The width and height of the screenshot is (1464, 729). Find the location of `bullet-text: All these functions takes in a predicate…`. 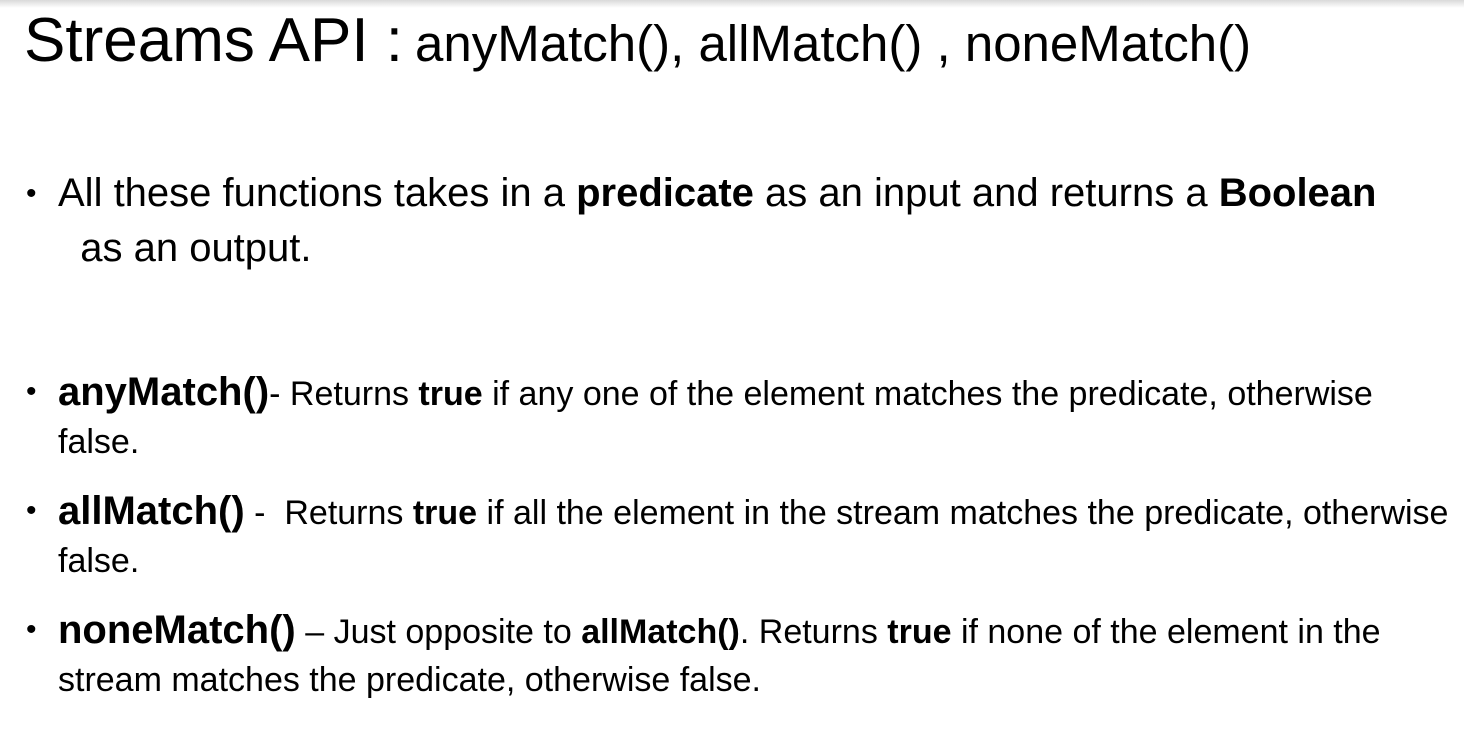

bullet-text: All these functions takes in a predicate… is located at coordinates (753, 221).